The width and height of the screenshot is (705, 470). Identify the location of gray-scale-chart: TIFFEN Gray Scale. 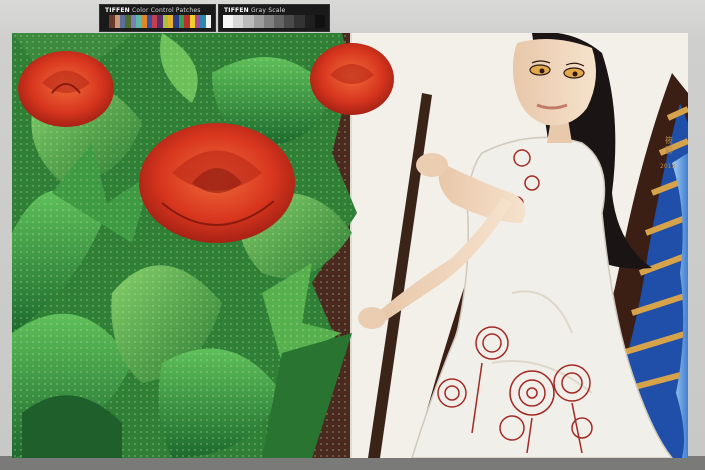
(274, 18).